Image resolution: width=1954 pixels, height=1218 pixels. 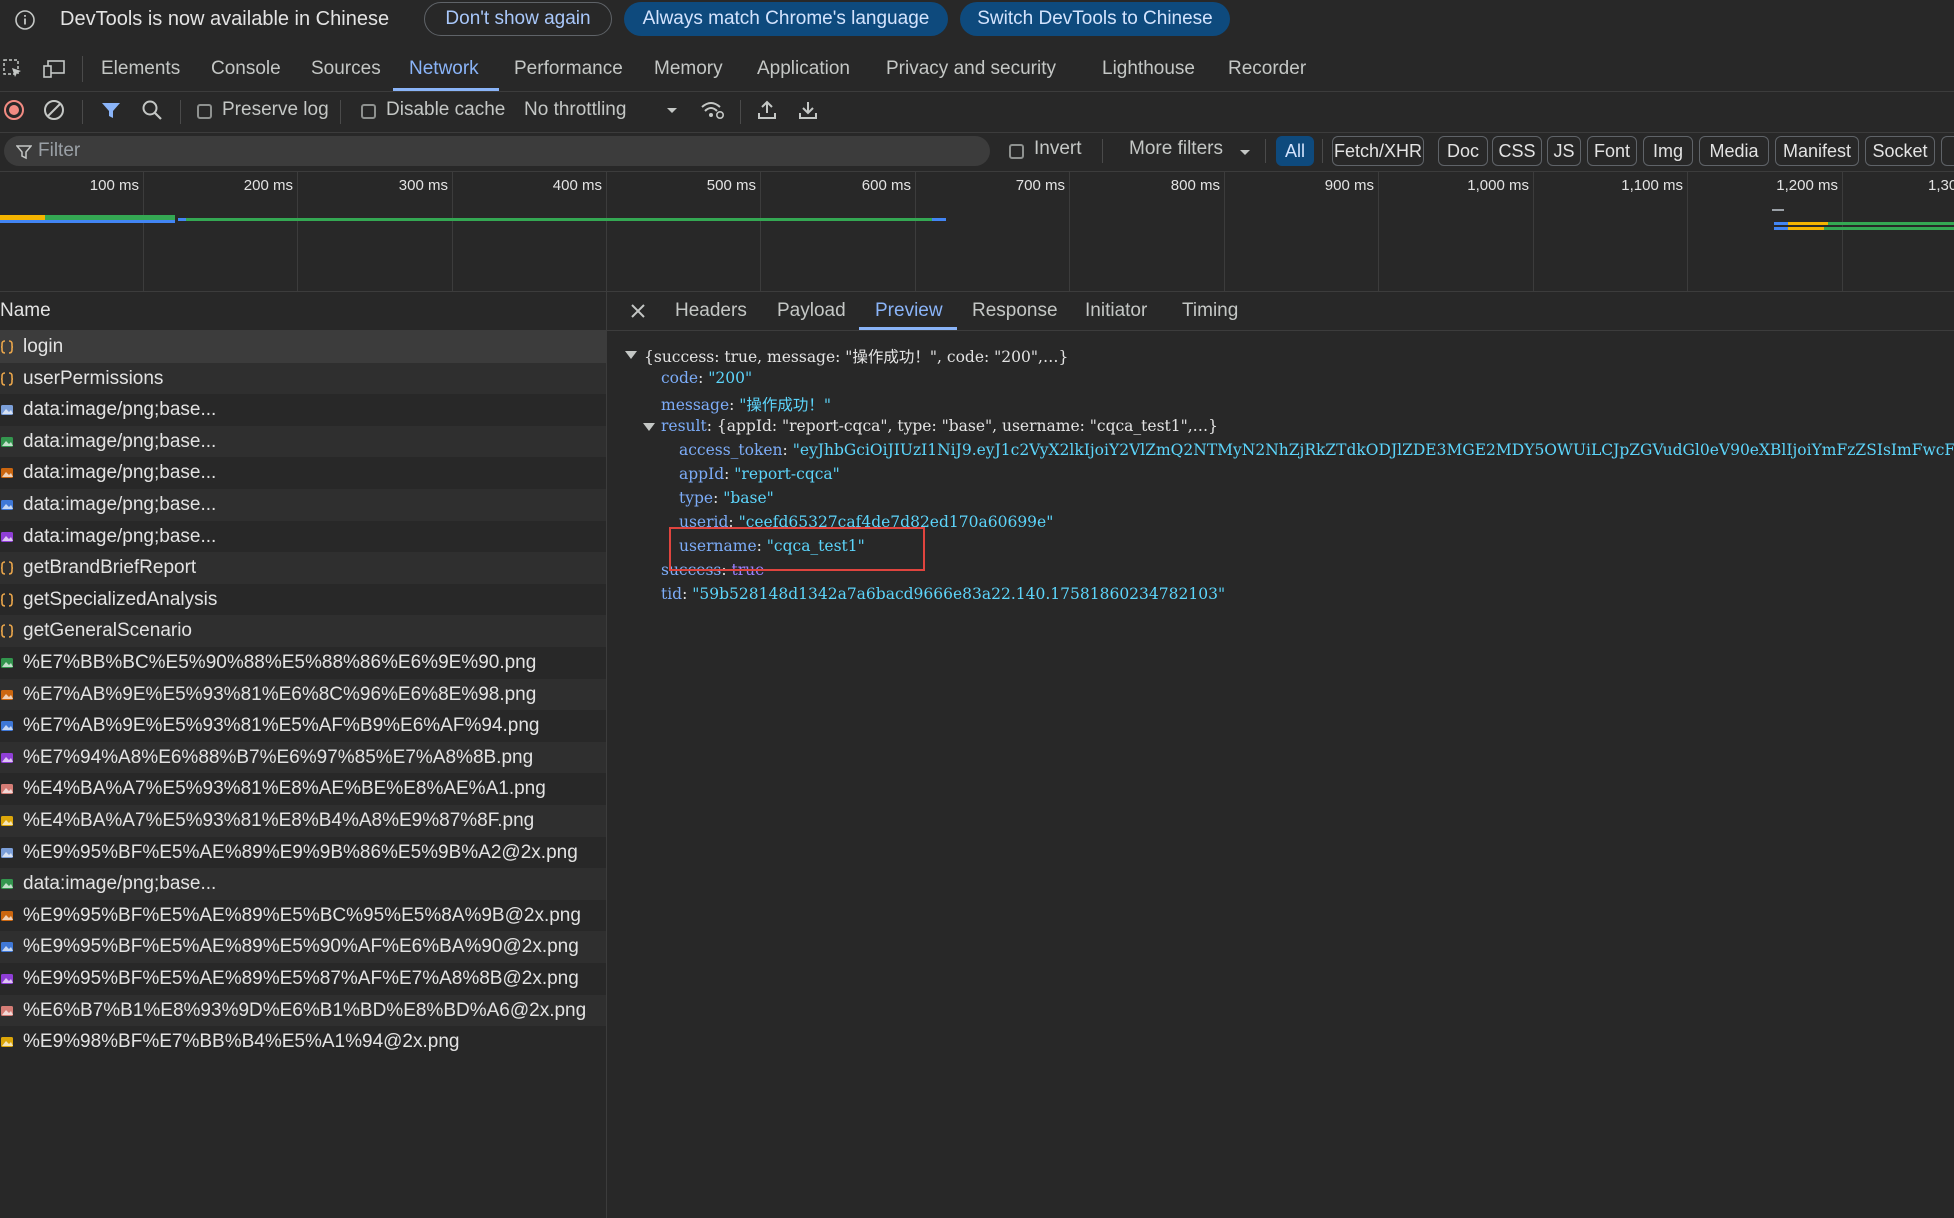 What do you see at coordinates (1463, 151) in the screenshot?
I see `chip-doc: Doc` at bounding box center [1463, 151].